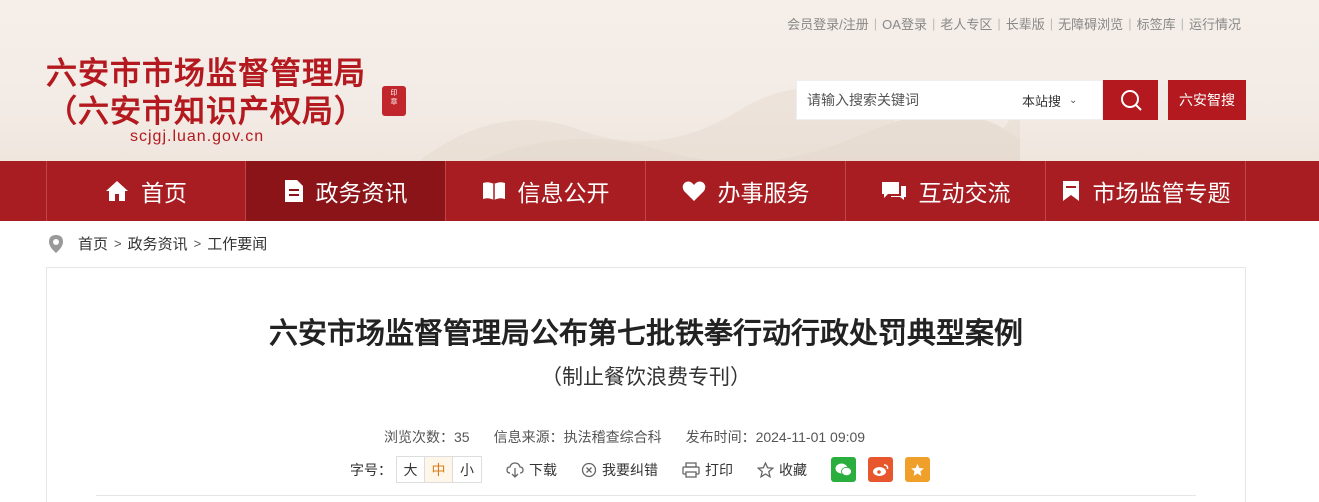  What do you see at coordinates (775, 437) in the screenshot?
I see `publish-time: 发布时间：2024-11-01 09:09` at bounding box center [775, 437].